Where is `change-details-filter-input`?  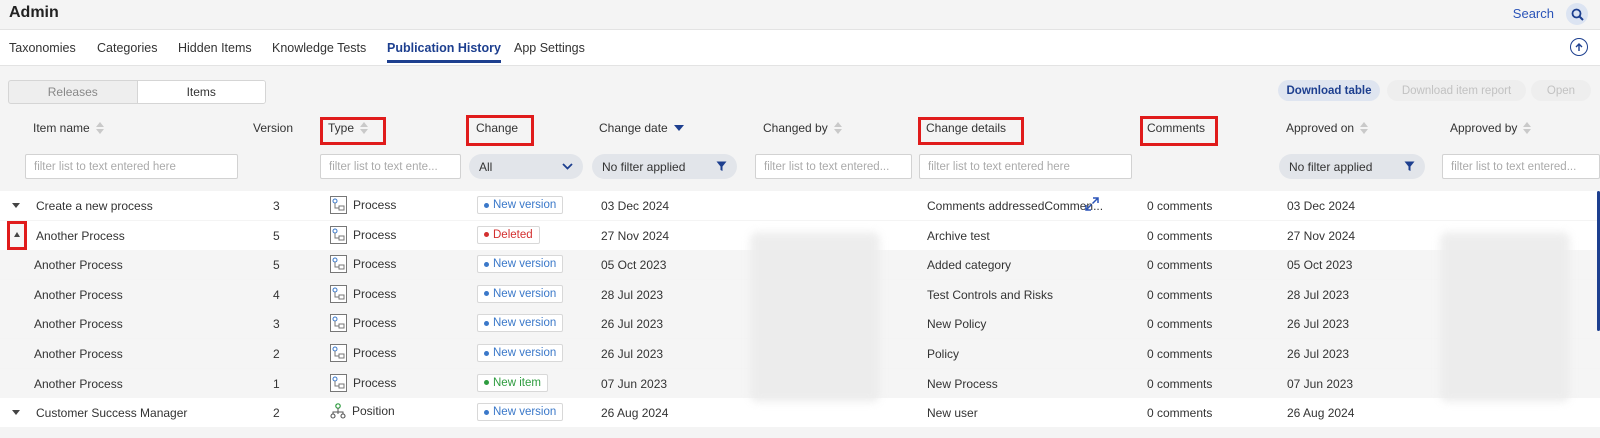 change-details-filter-input is located at coordinates (1025, 166).